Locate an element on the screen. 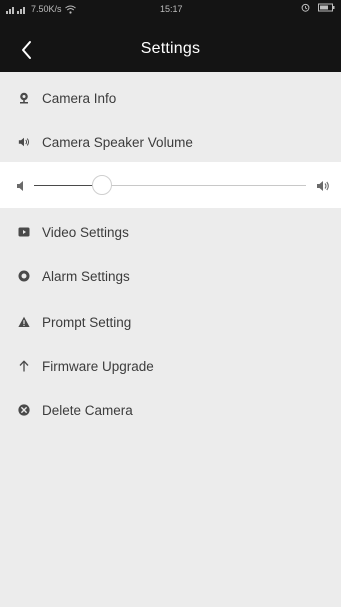 This screenshot has width=341, height=607. status-left: 7.50K/s is located at coordinates (41, 9).